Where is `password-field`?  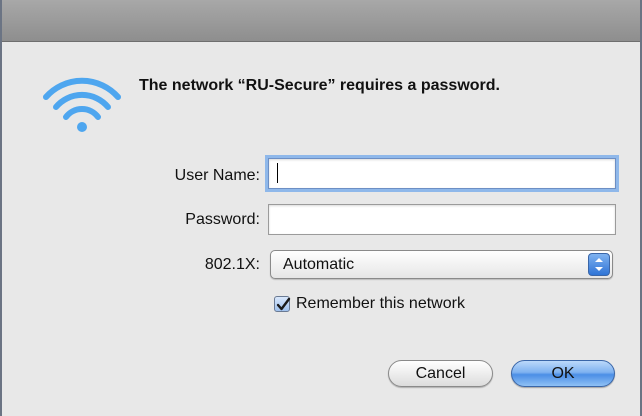 password-field is located at coordinates (442, 219).